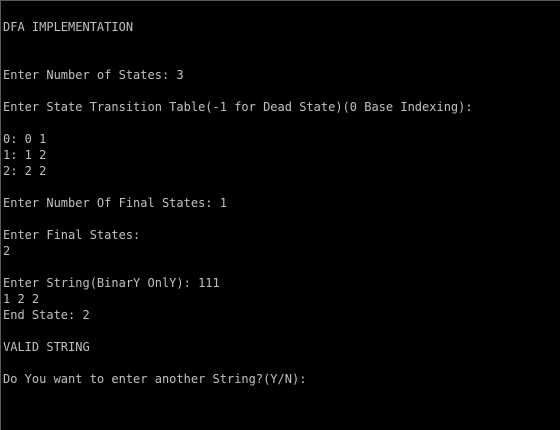 The image size is (560, 430). What do you see at coordinates (111, 283) in the screenshot?
I see `input-string-line: Enter String(BinarY OnlY): 111` at bounding box center [111, 283].